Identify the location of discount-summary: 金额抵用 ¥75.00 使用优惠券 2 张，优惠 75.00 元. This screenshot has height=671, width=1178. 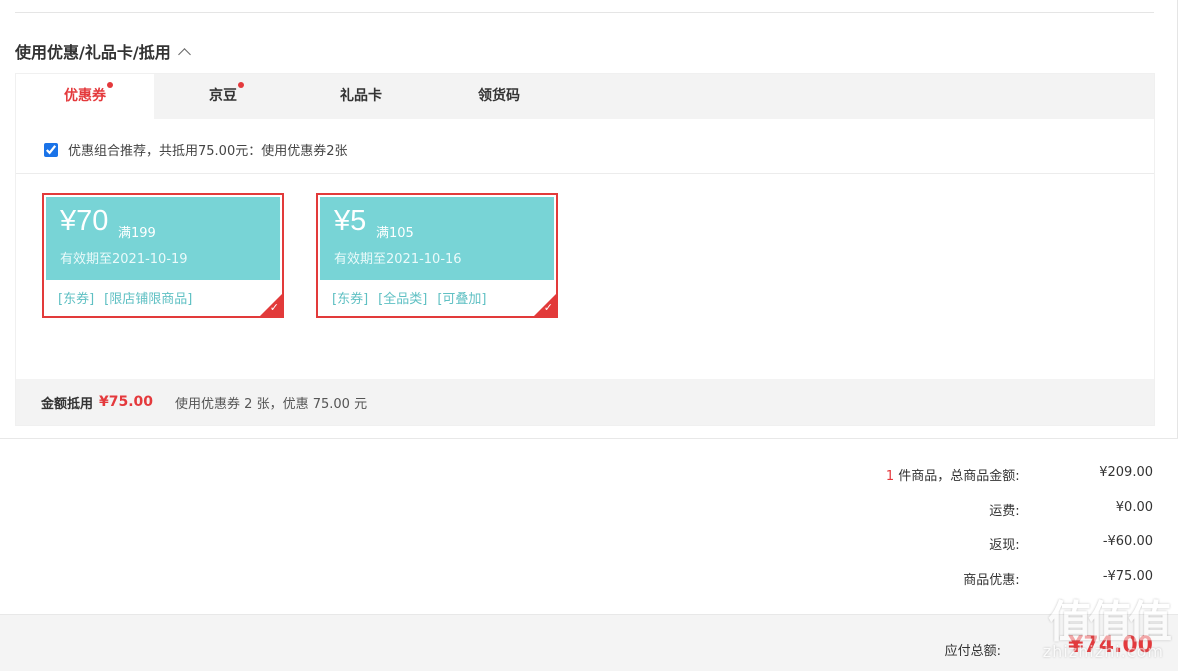
(585, 402).